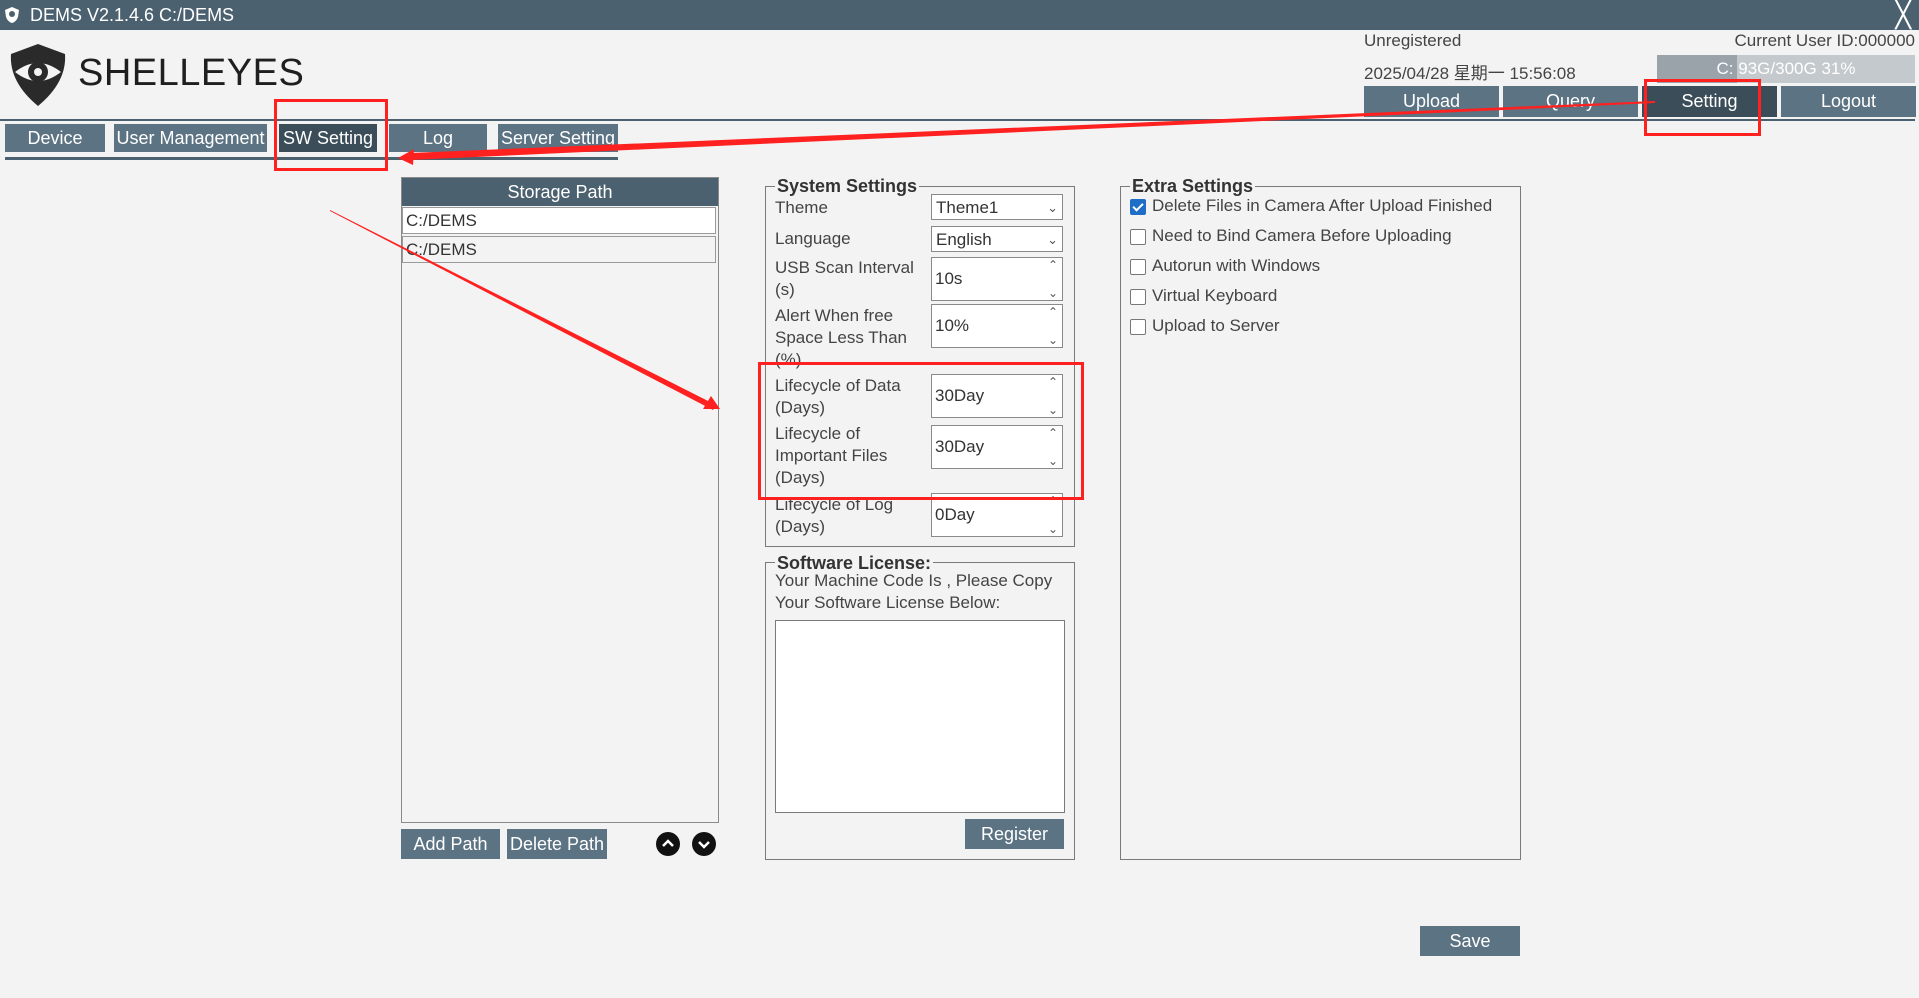 The image size is (1919, 998). Describe the element at coordinates (1193, 186) in the screenshot. I see `extra-settings-title: Extra Settings` at that location.